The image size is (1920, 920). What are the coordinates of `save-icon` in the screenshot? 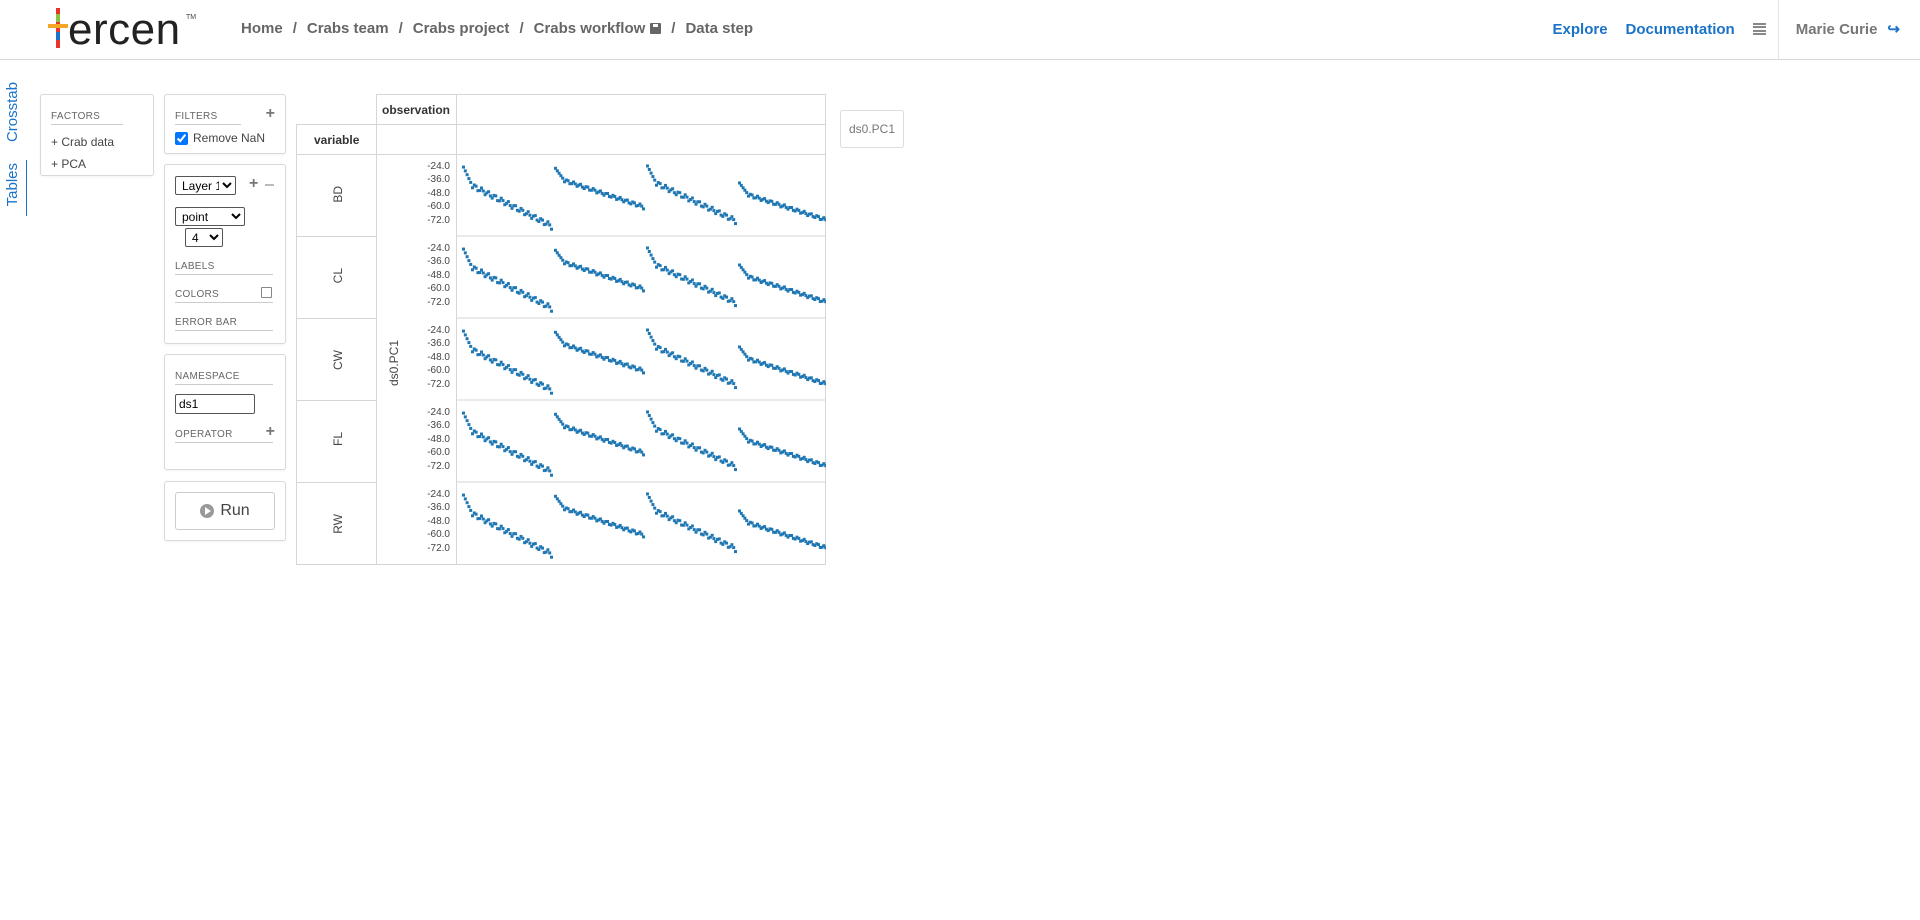 It's located at (656, 28).